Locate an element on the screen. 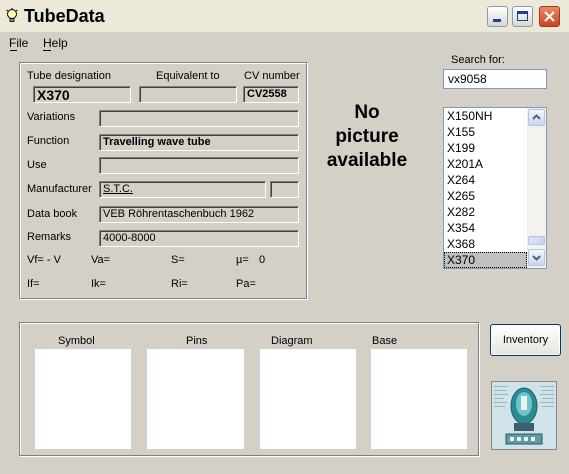 Image resolution: width=569 pixels, height=474 pixels. menu-bar is located at coordinates (284, 42).